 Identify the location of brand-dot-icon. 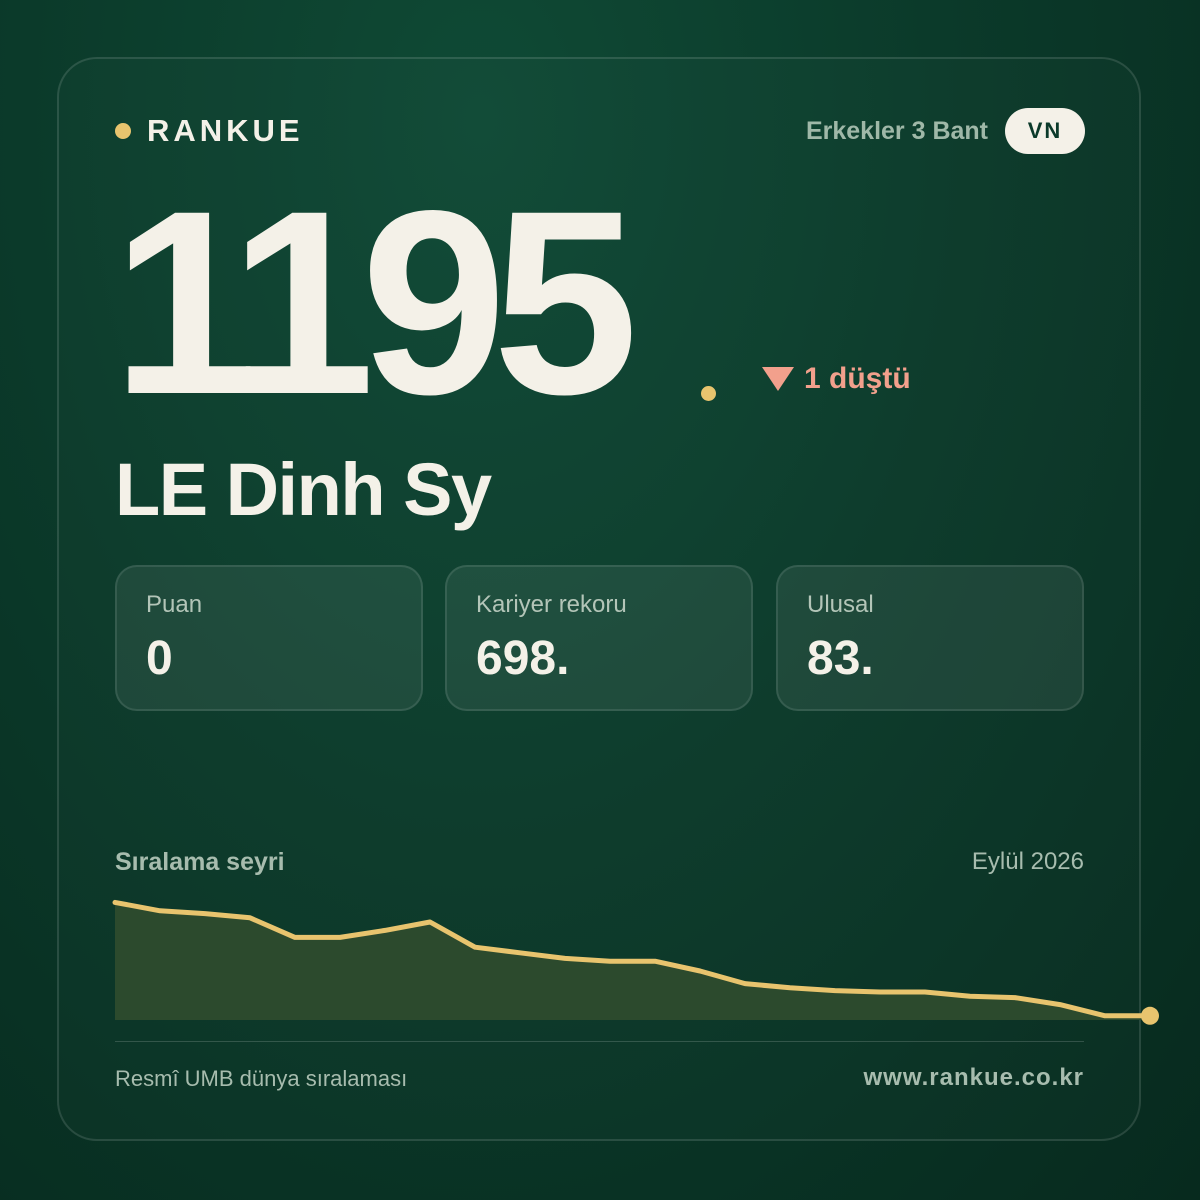
(123, 131).